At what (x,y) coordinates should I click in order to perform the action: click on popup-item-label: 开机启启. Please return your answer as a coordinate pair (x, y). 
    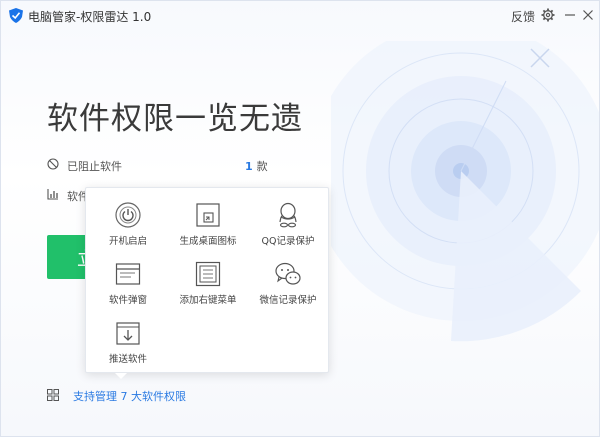
    Looking at the image, I should click on (127, 241).